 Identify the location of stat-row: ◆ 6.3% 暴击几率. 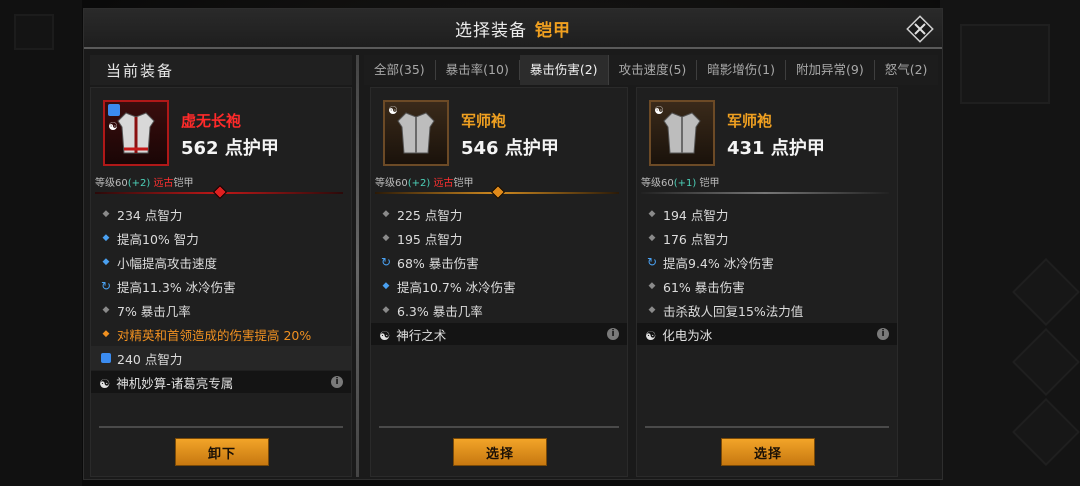
(499, 310).